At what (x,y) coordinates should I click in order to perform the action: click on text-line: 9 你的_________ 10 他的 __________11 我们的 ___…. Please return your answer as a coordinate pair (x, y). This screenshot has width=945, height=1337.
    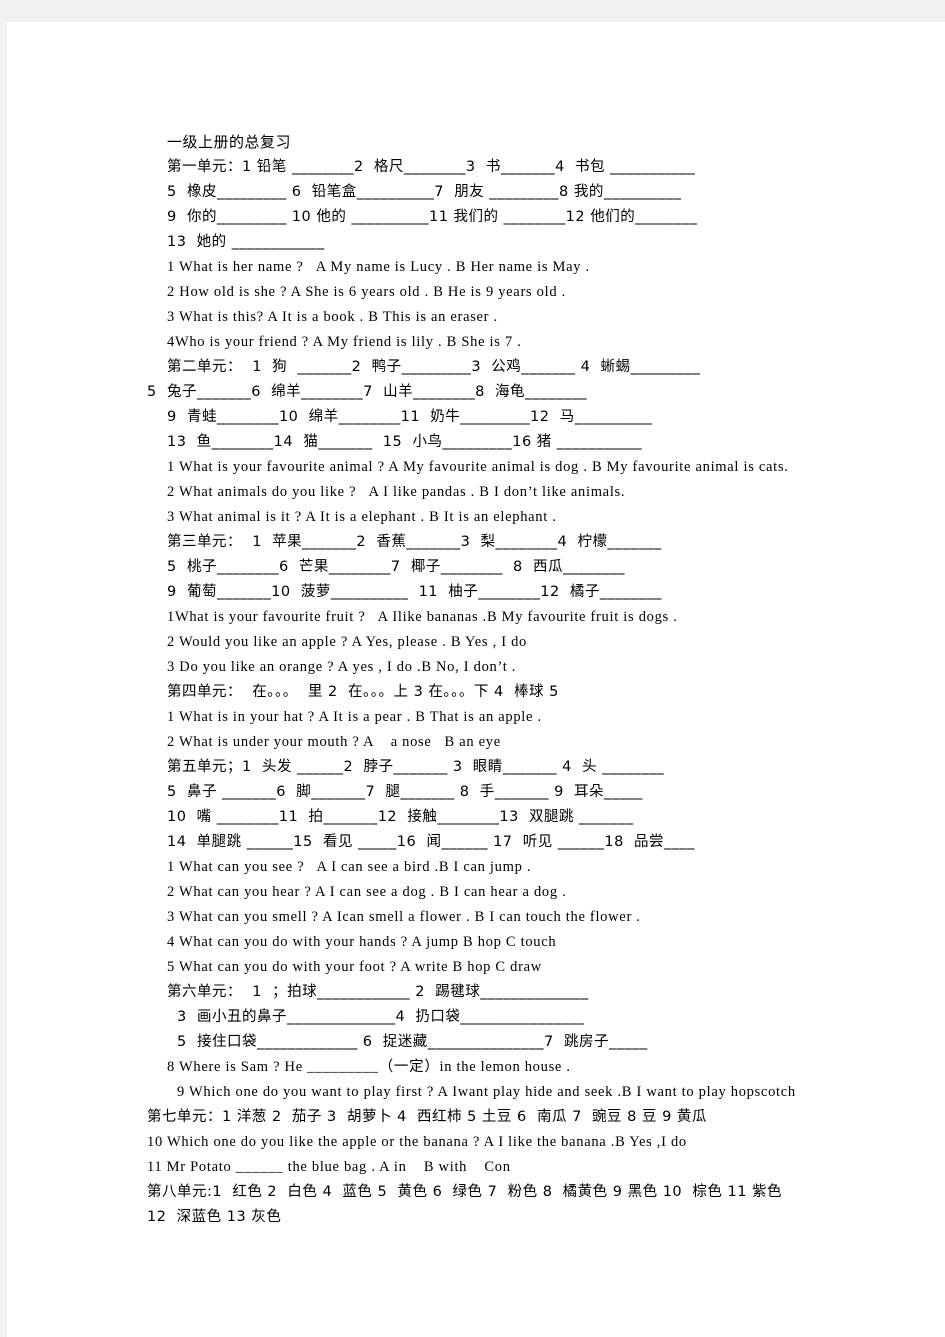
    Looking at the image, I should click on (432, 217).